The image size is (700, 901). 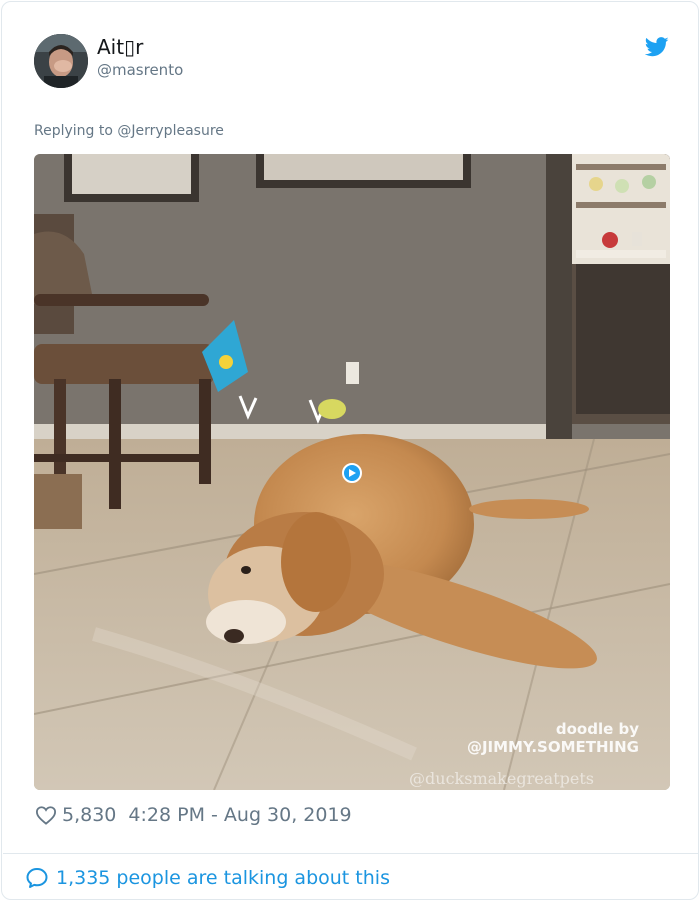 What do you see at coordinates (352, 473) in the screenshot?
I see `play-icon` at bounding box center [352, 473].